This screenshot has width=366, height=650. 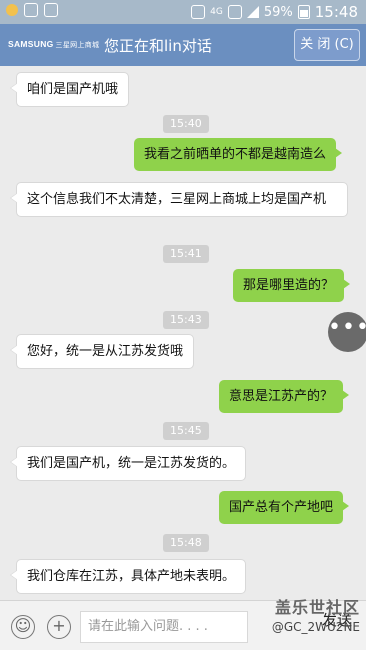 What do you see at coordinates (54, 44) in the screenshot?
I see `samsung-logo: SAMSUNG 三星网上商城` at bounding box center [54, 44].